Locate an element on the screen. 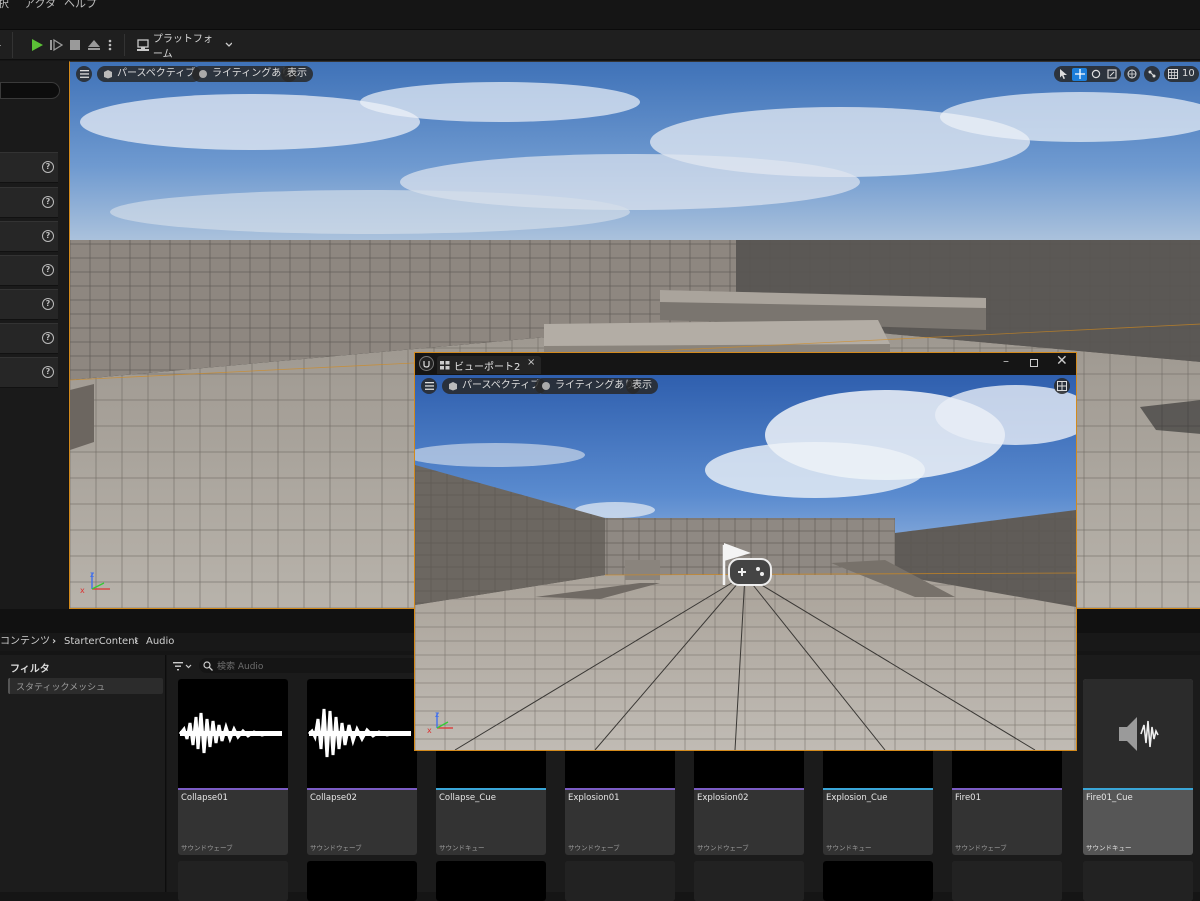 This screenshot has width=1200, height=901. toolbar-divider is located at coordinates (12, 45).